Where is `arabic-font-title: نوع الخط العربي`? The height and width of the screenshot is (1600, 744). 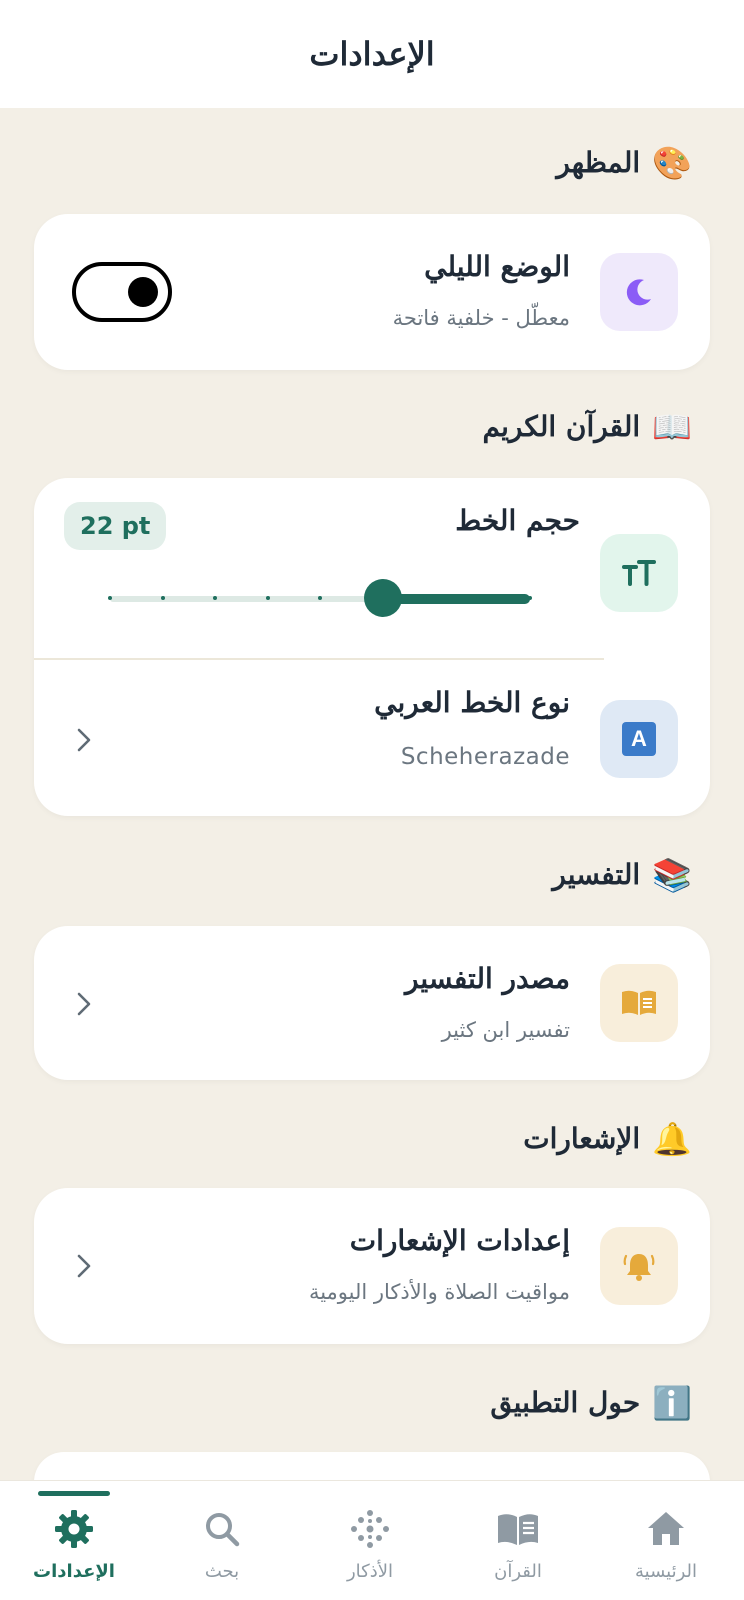 arabic-font-title: نوع الخط العربي is located at coordinates (472, 702).